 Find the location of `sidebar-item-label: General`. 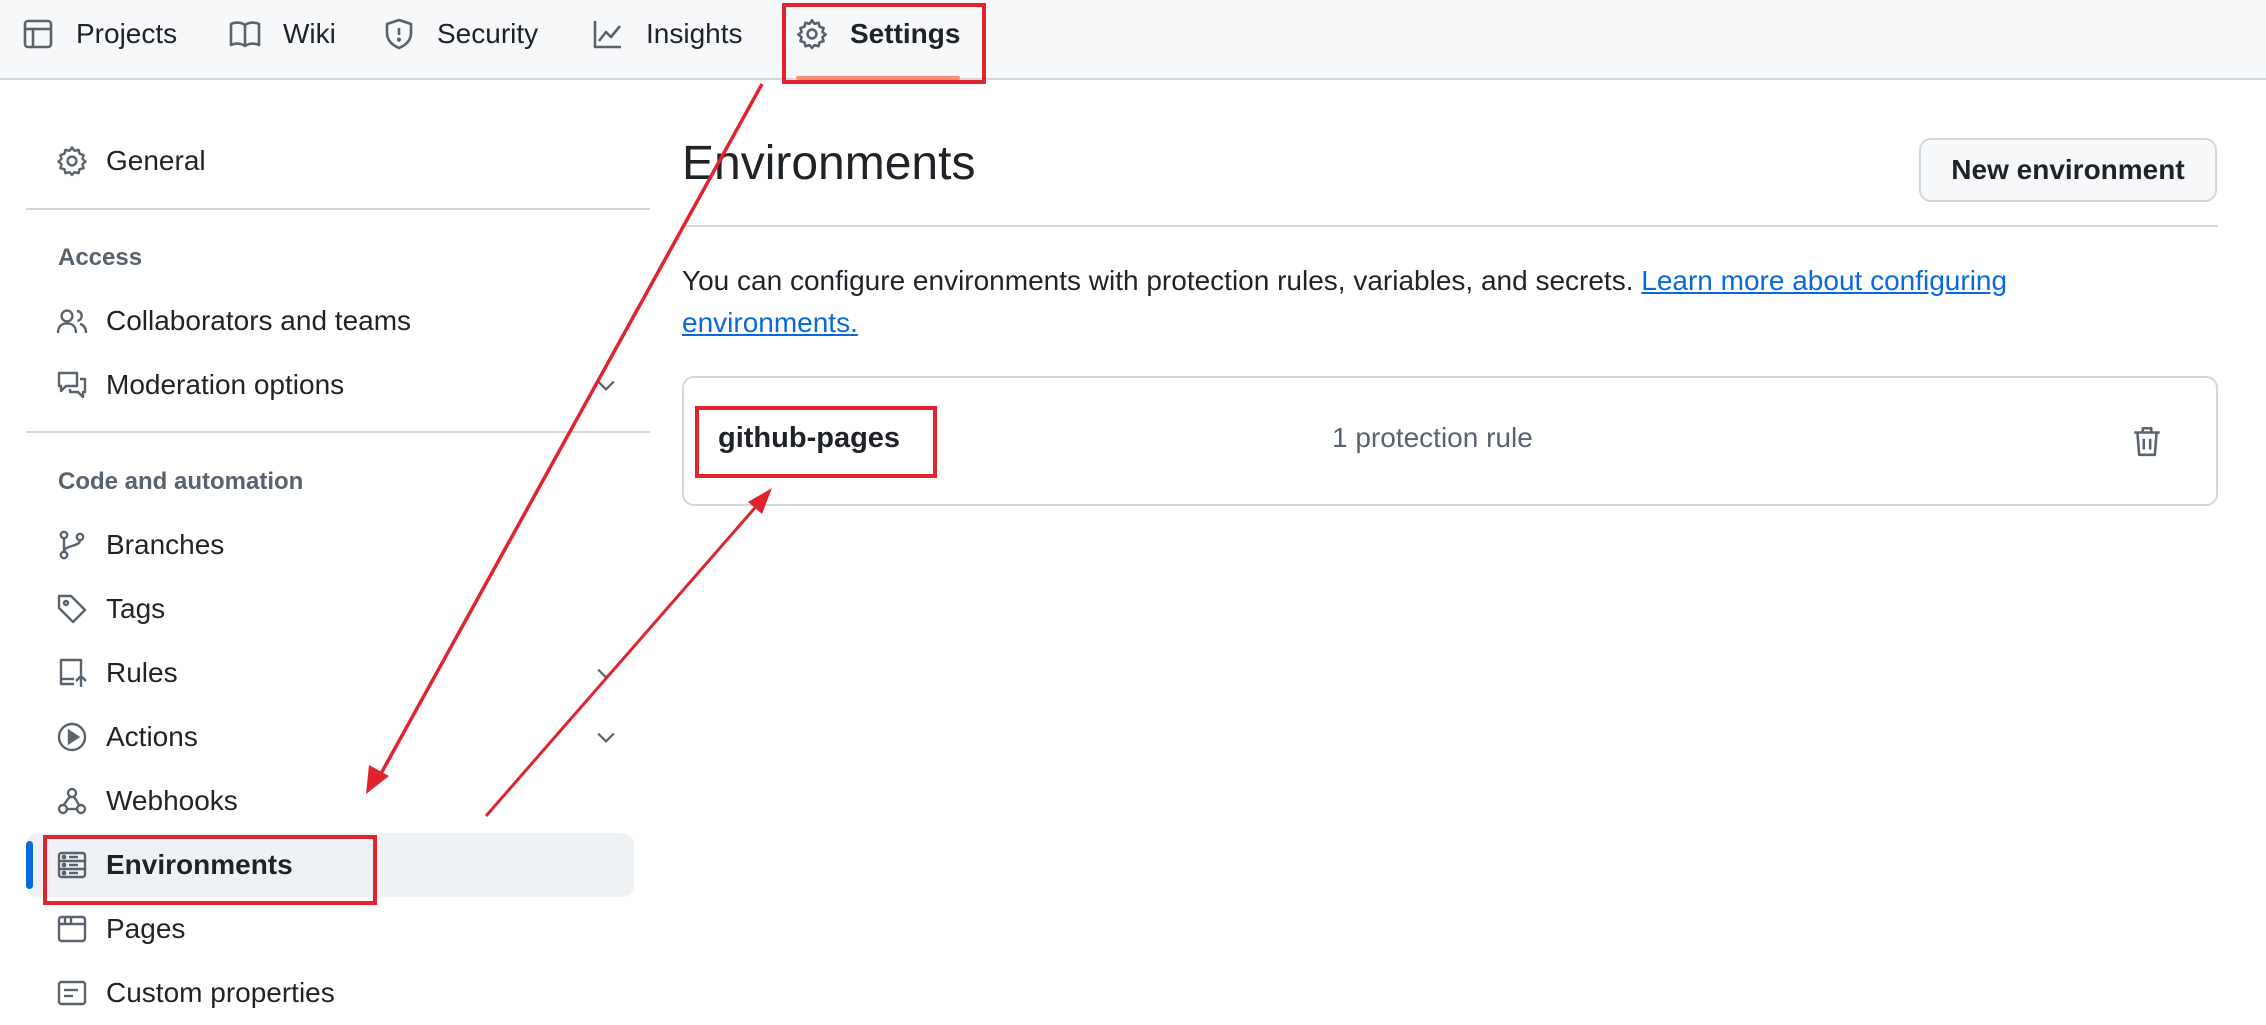

sidebar-item-label: General is located at coordinates (156, 160).